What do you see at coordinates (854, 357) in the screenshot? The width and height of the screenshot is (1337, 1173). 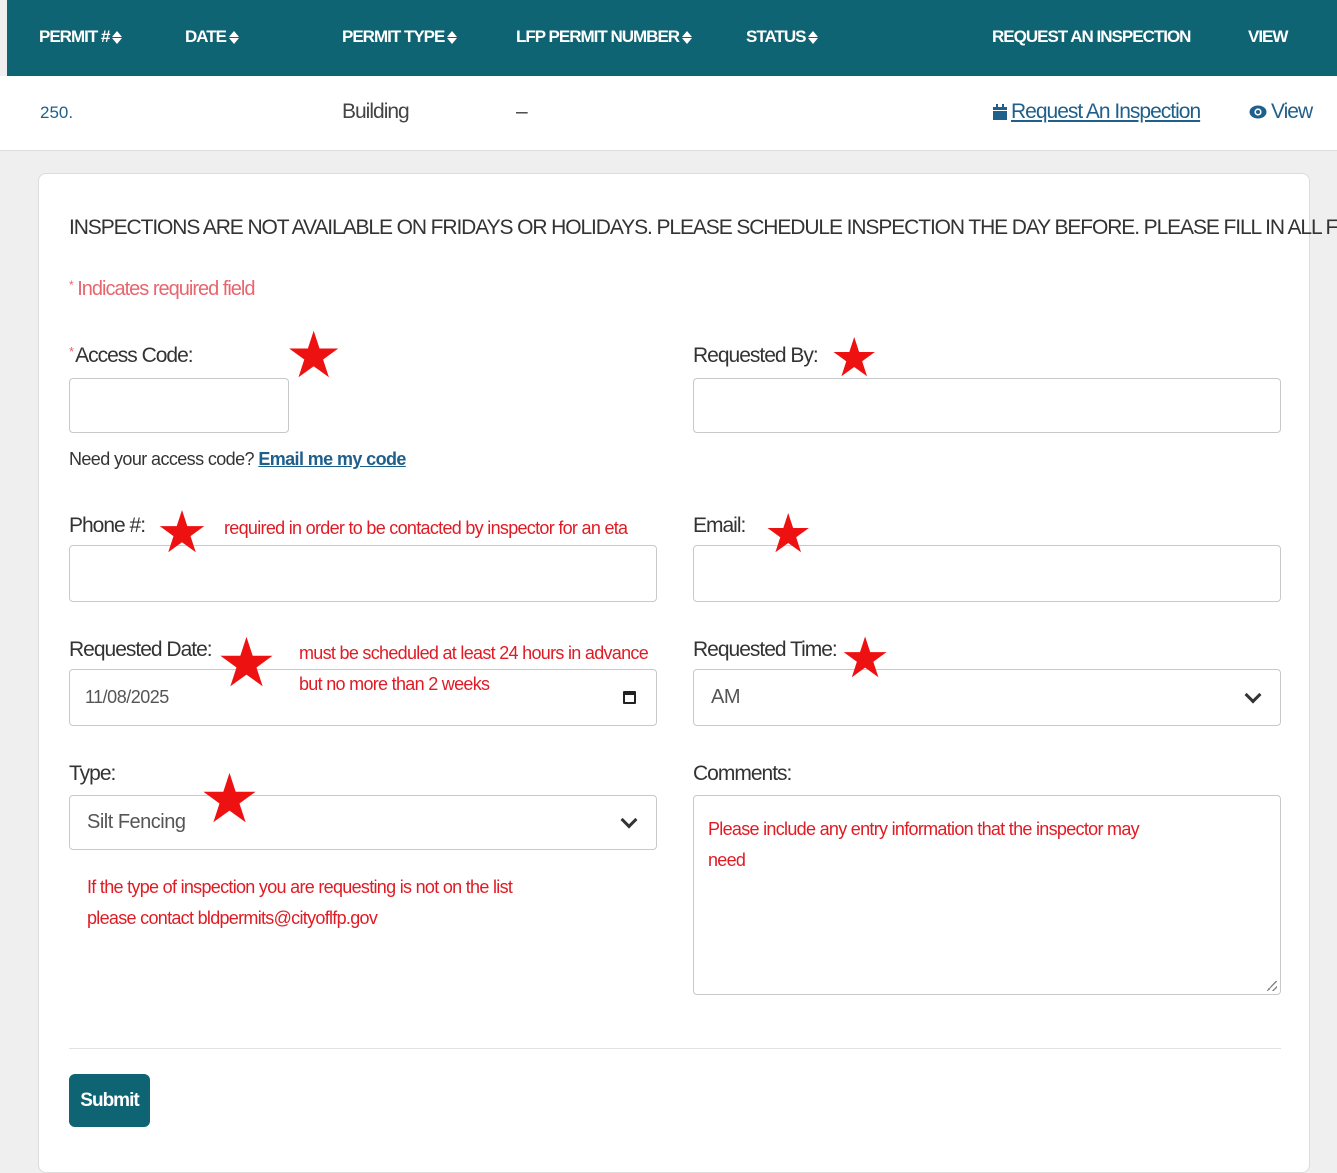 I see `star-annotation-requested-by: ★` at bounding box center [854, 357].